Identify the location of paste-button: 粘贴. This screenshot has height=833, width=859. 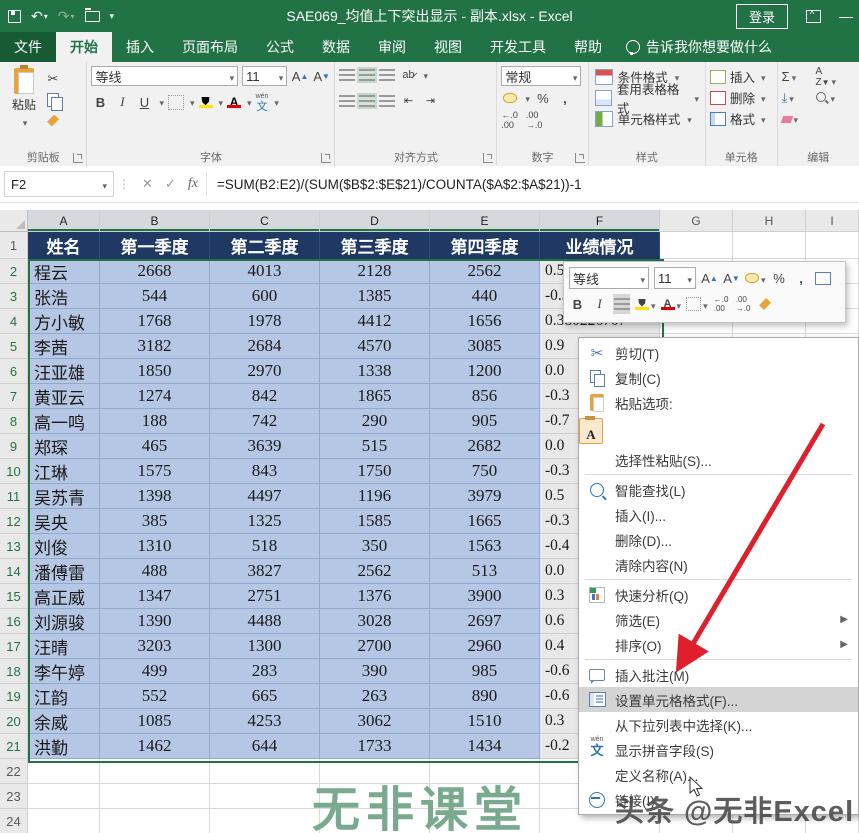
(24, 97).